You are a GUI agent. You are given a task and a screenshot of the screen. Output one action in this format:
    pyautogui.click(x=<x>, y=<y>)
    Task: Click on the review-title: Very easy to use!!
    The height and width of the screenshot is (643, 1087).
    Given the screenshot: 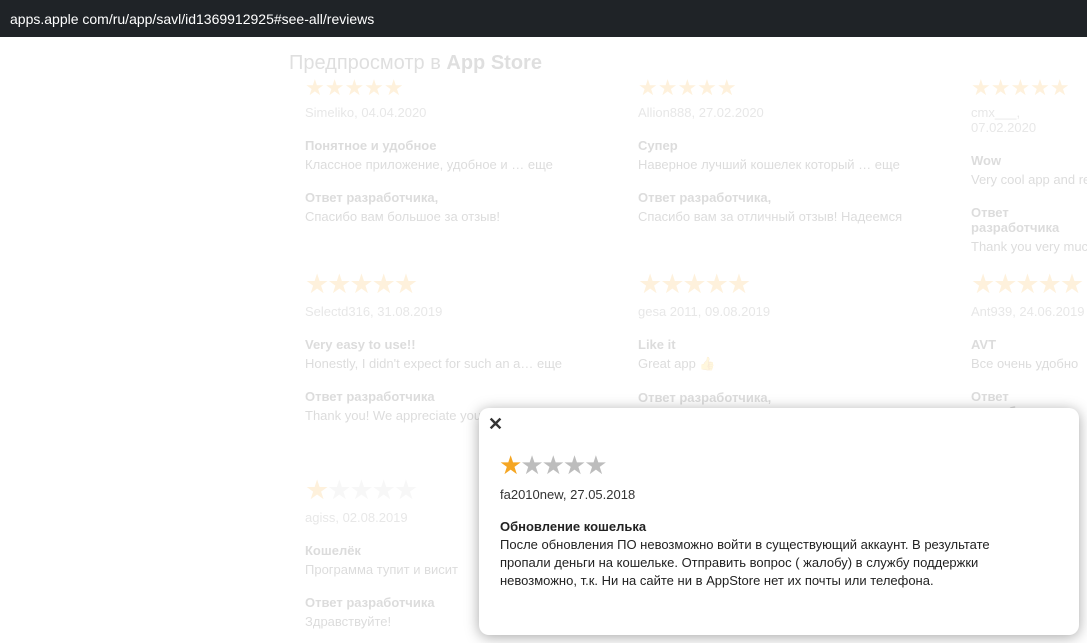 What is the action you would take?
    pyautogui.click(x=360, y=344)
    